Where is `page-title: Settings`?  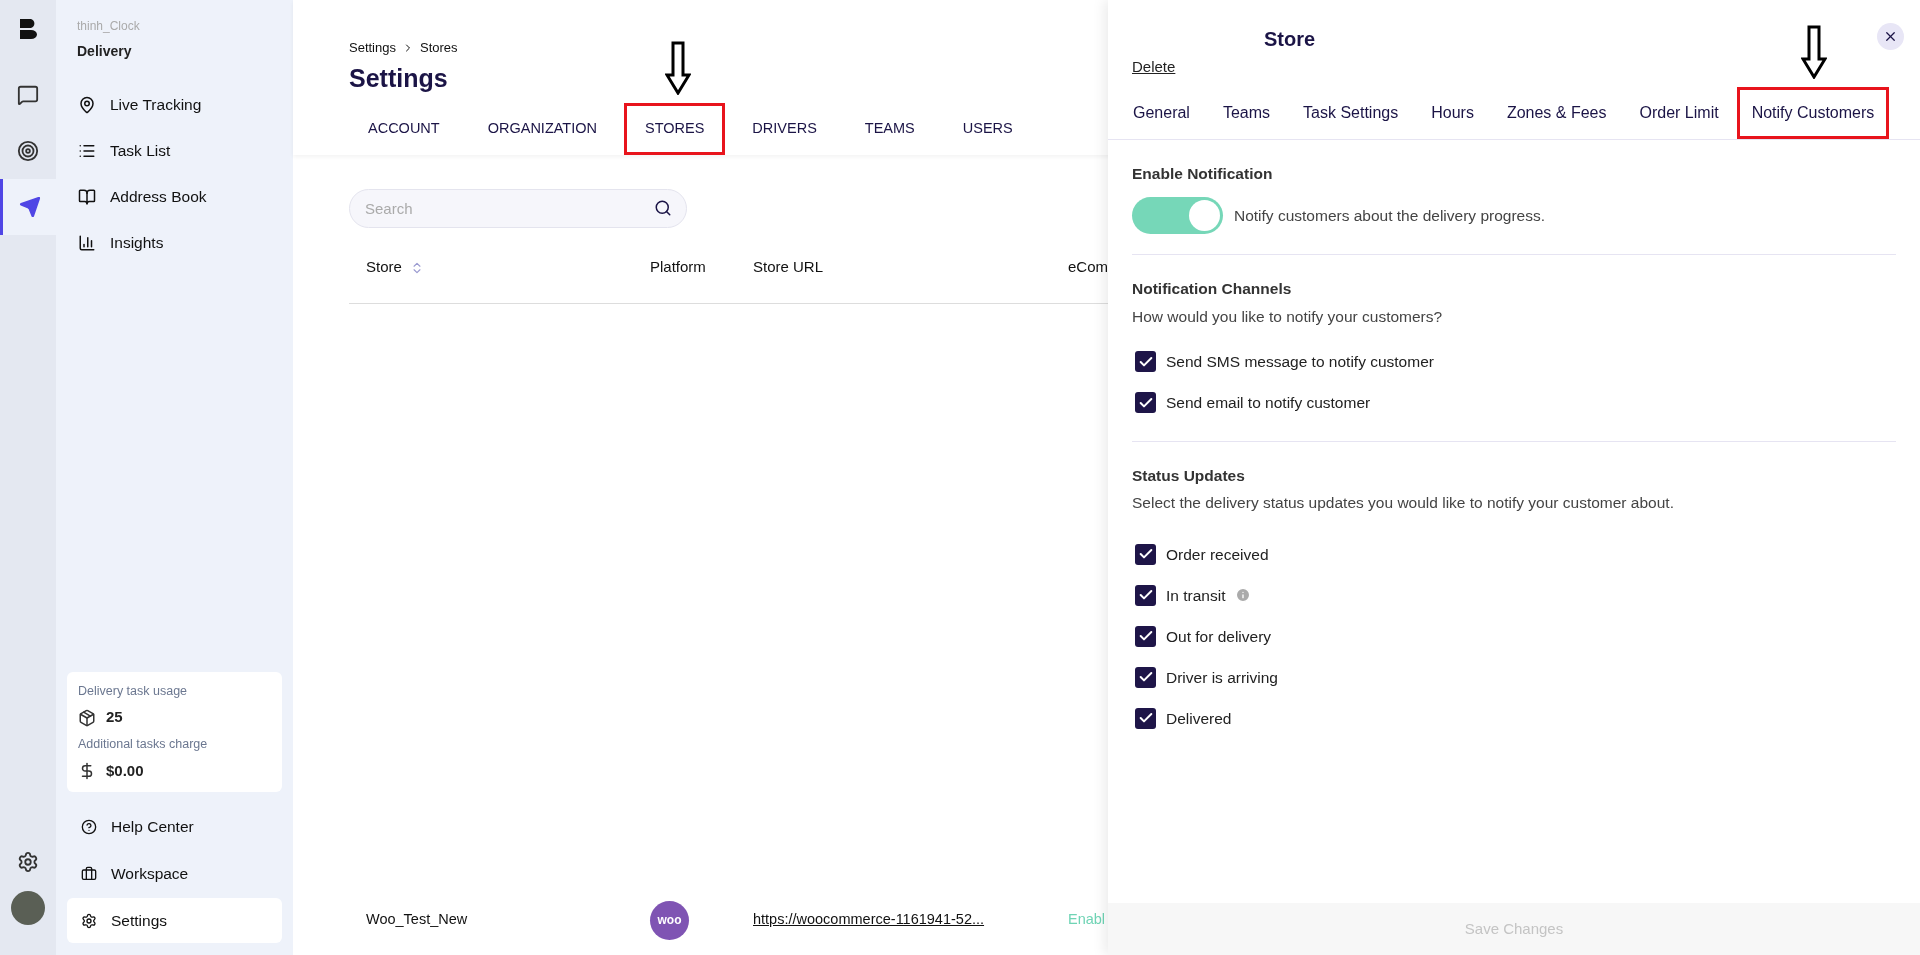
page-title: Settings is located at coordinates (398, 78).